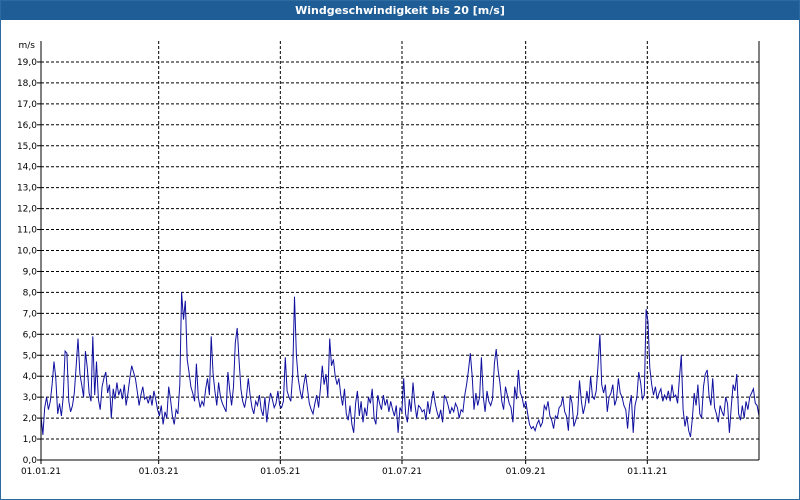 Image resolution: width=800 pixels, height=500 pixels. What do you see at coordinates (30, 335) in the screenshot?
I see `y-tick-label: 6,0` at bounding box center [30, 335].